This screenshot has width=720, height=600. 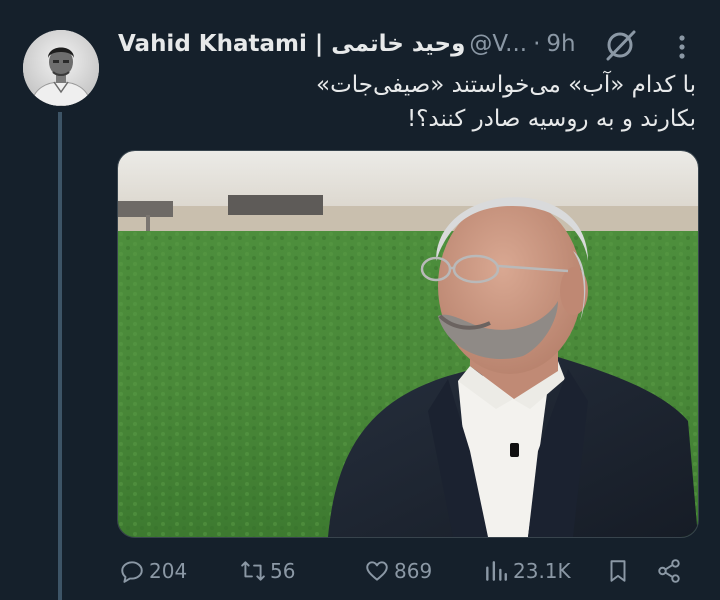 What do you see at coordinates (60, 356) in the screenshot?
I see `thread-line` at bounding box center [60, 356].